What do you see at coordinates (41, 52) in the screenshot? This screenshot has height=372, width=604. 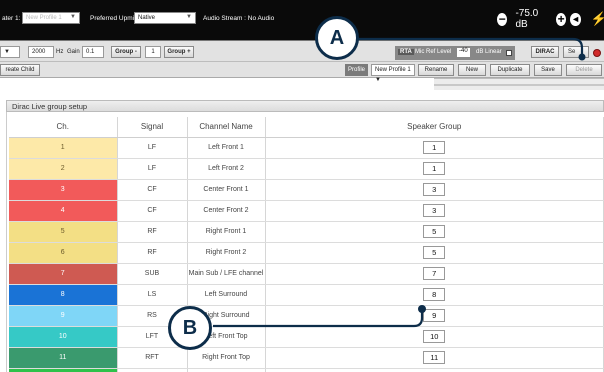 I see `frequency-input: 2000` at bounding box center [41, 52].